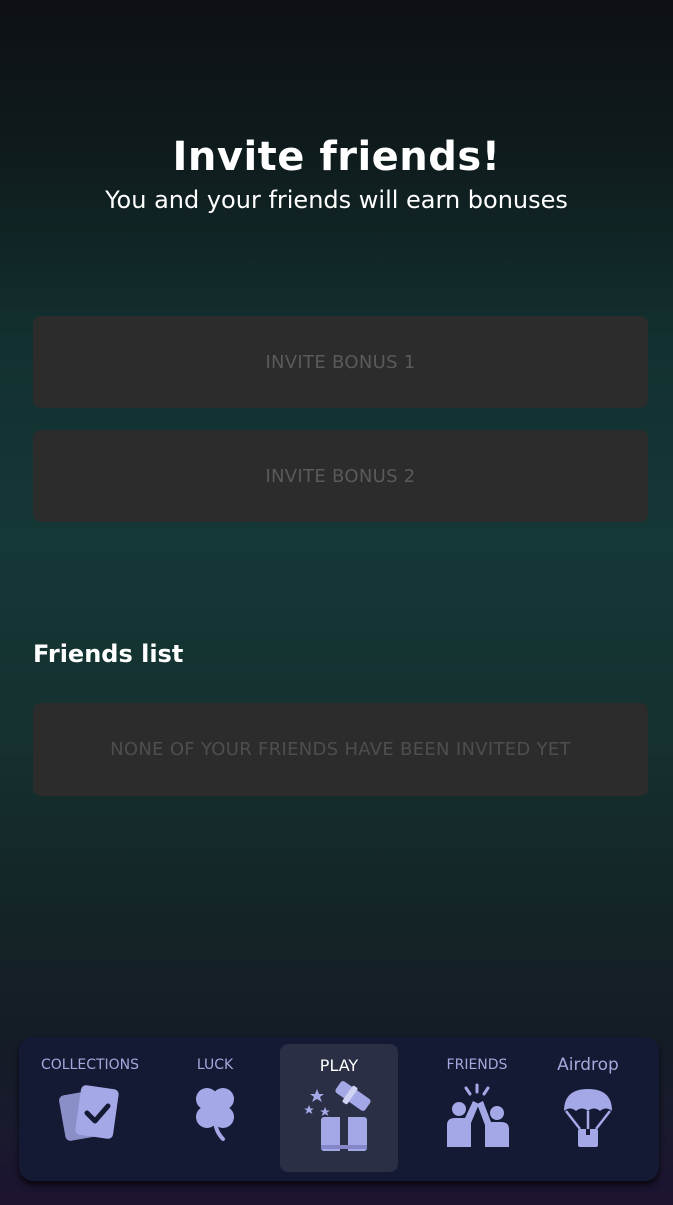 This screenshot has width=673, height=1205. I want to click on page-subtitle: You and your friends will earn bonuses, so click(336, 200).